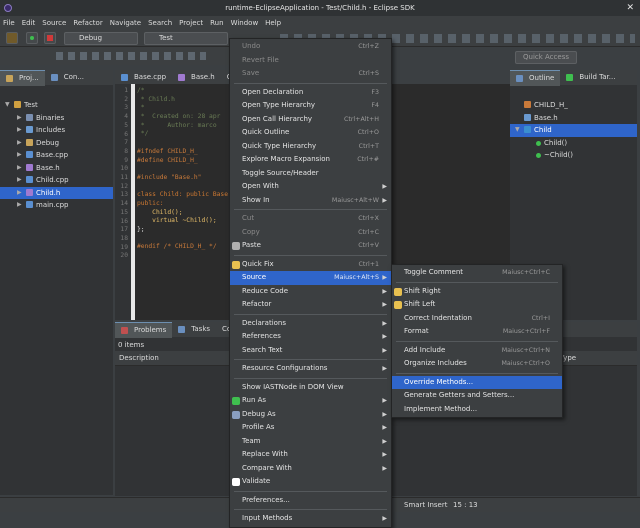 The width and height of the screenshot is (640, 528). Describe the element at coordinates (310, 61) in the screenshot. I see `menu-item-revert-file: Revert File` at that location.